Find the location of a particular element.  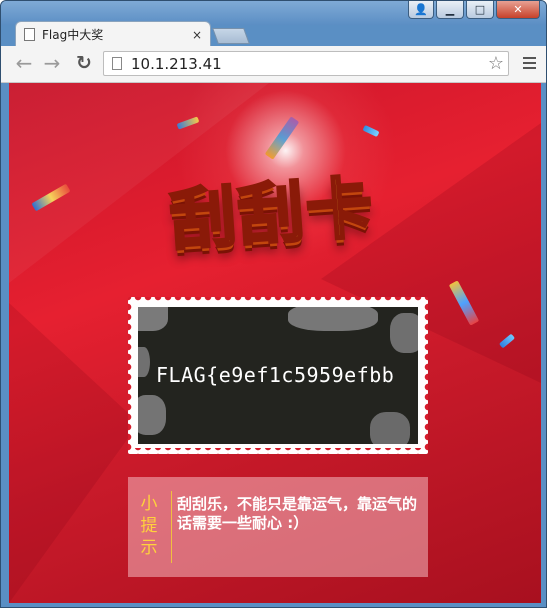

page-title: 刮刮卡 is located at coordinates (272, 214).